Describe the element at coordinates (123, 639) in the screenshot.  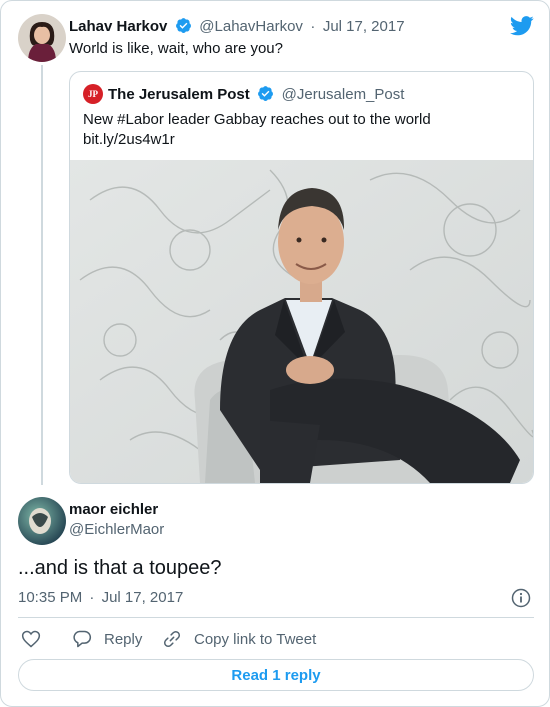
I see `reply-label: Reply` at that location.